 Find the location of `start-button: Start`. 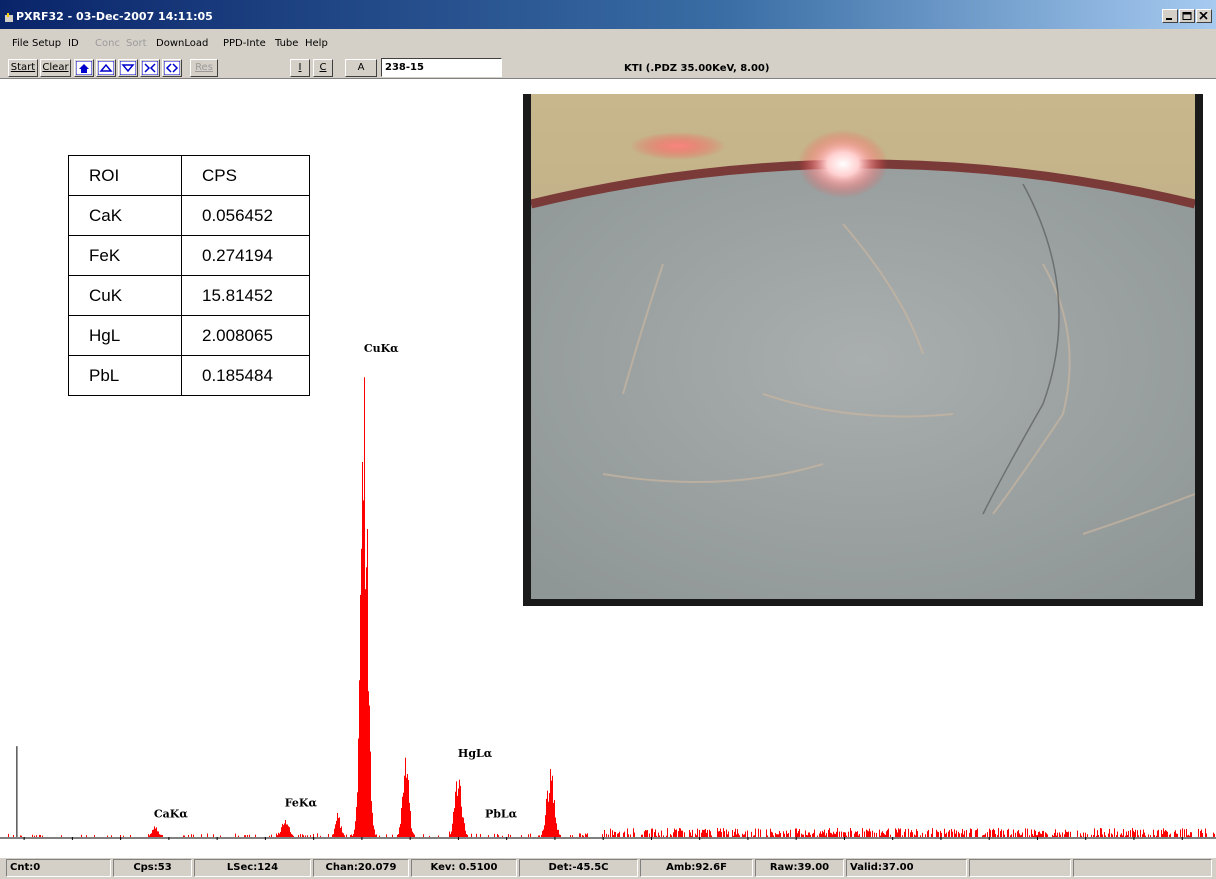

start-button: Start is located at coordinates (23, 68).